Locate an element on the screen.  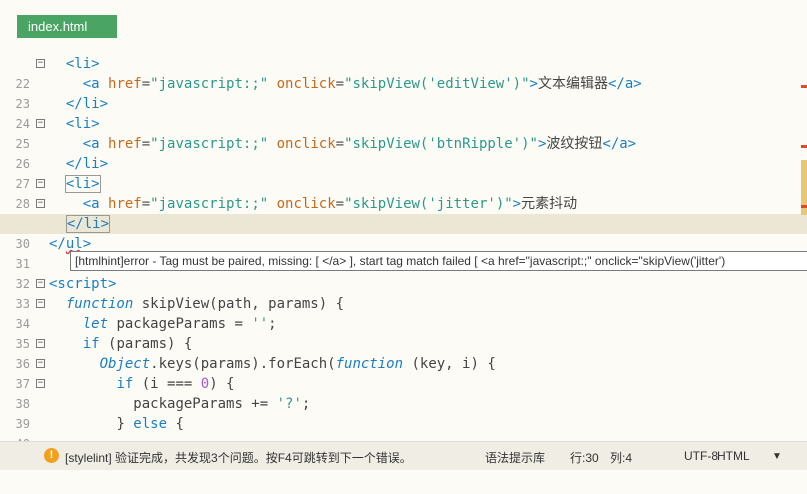
tab-bar: index.html is located at coordinates (403, 25).